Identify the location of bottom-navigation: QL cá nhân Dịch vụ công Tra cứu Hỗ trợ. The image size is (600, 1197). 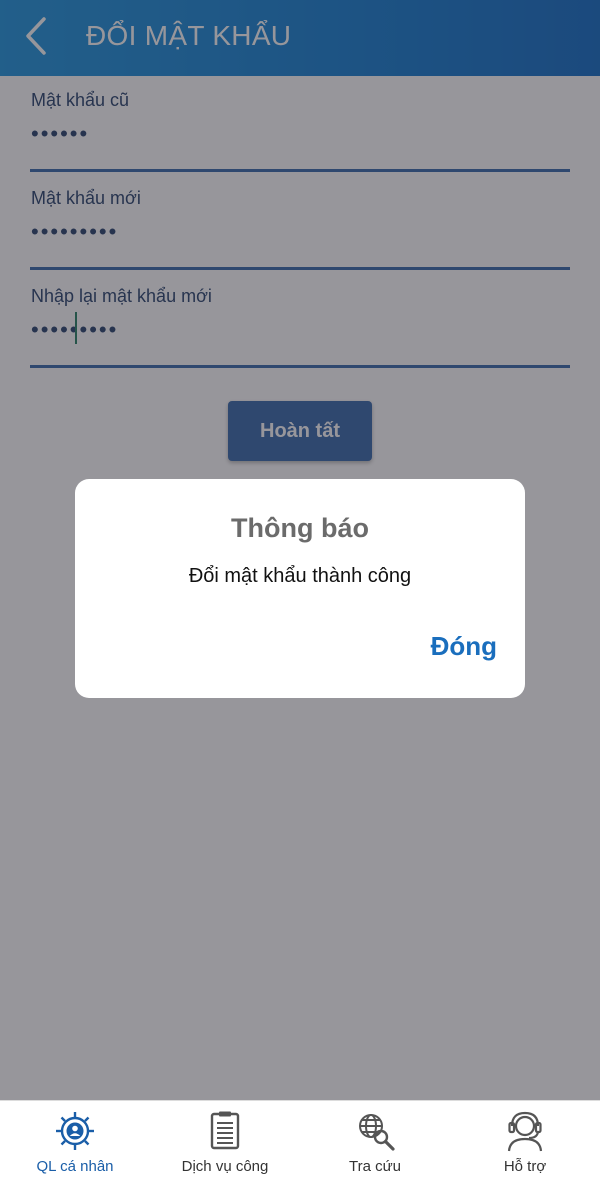
(300, 1148).